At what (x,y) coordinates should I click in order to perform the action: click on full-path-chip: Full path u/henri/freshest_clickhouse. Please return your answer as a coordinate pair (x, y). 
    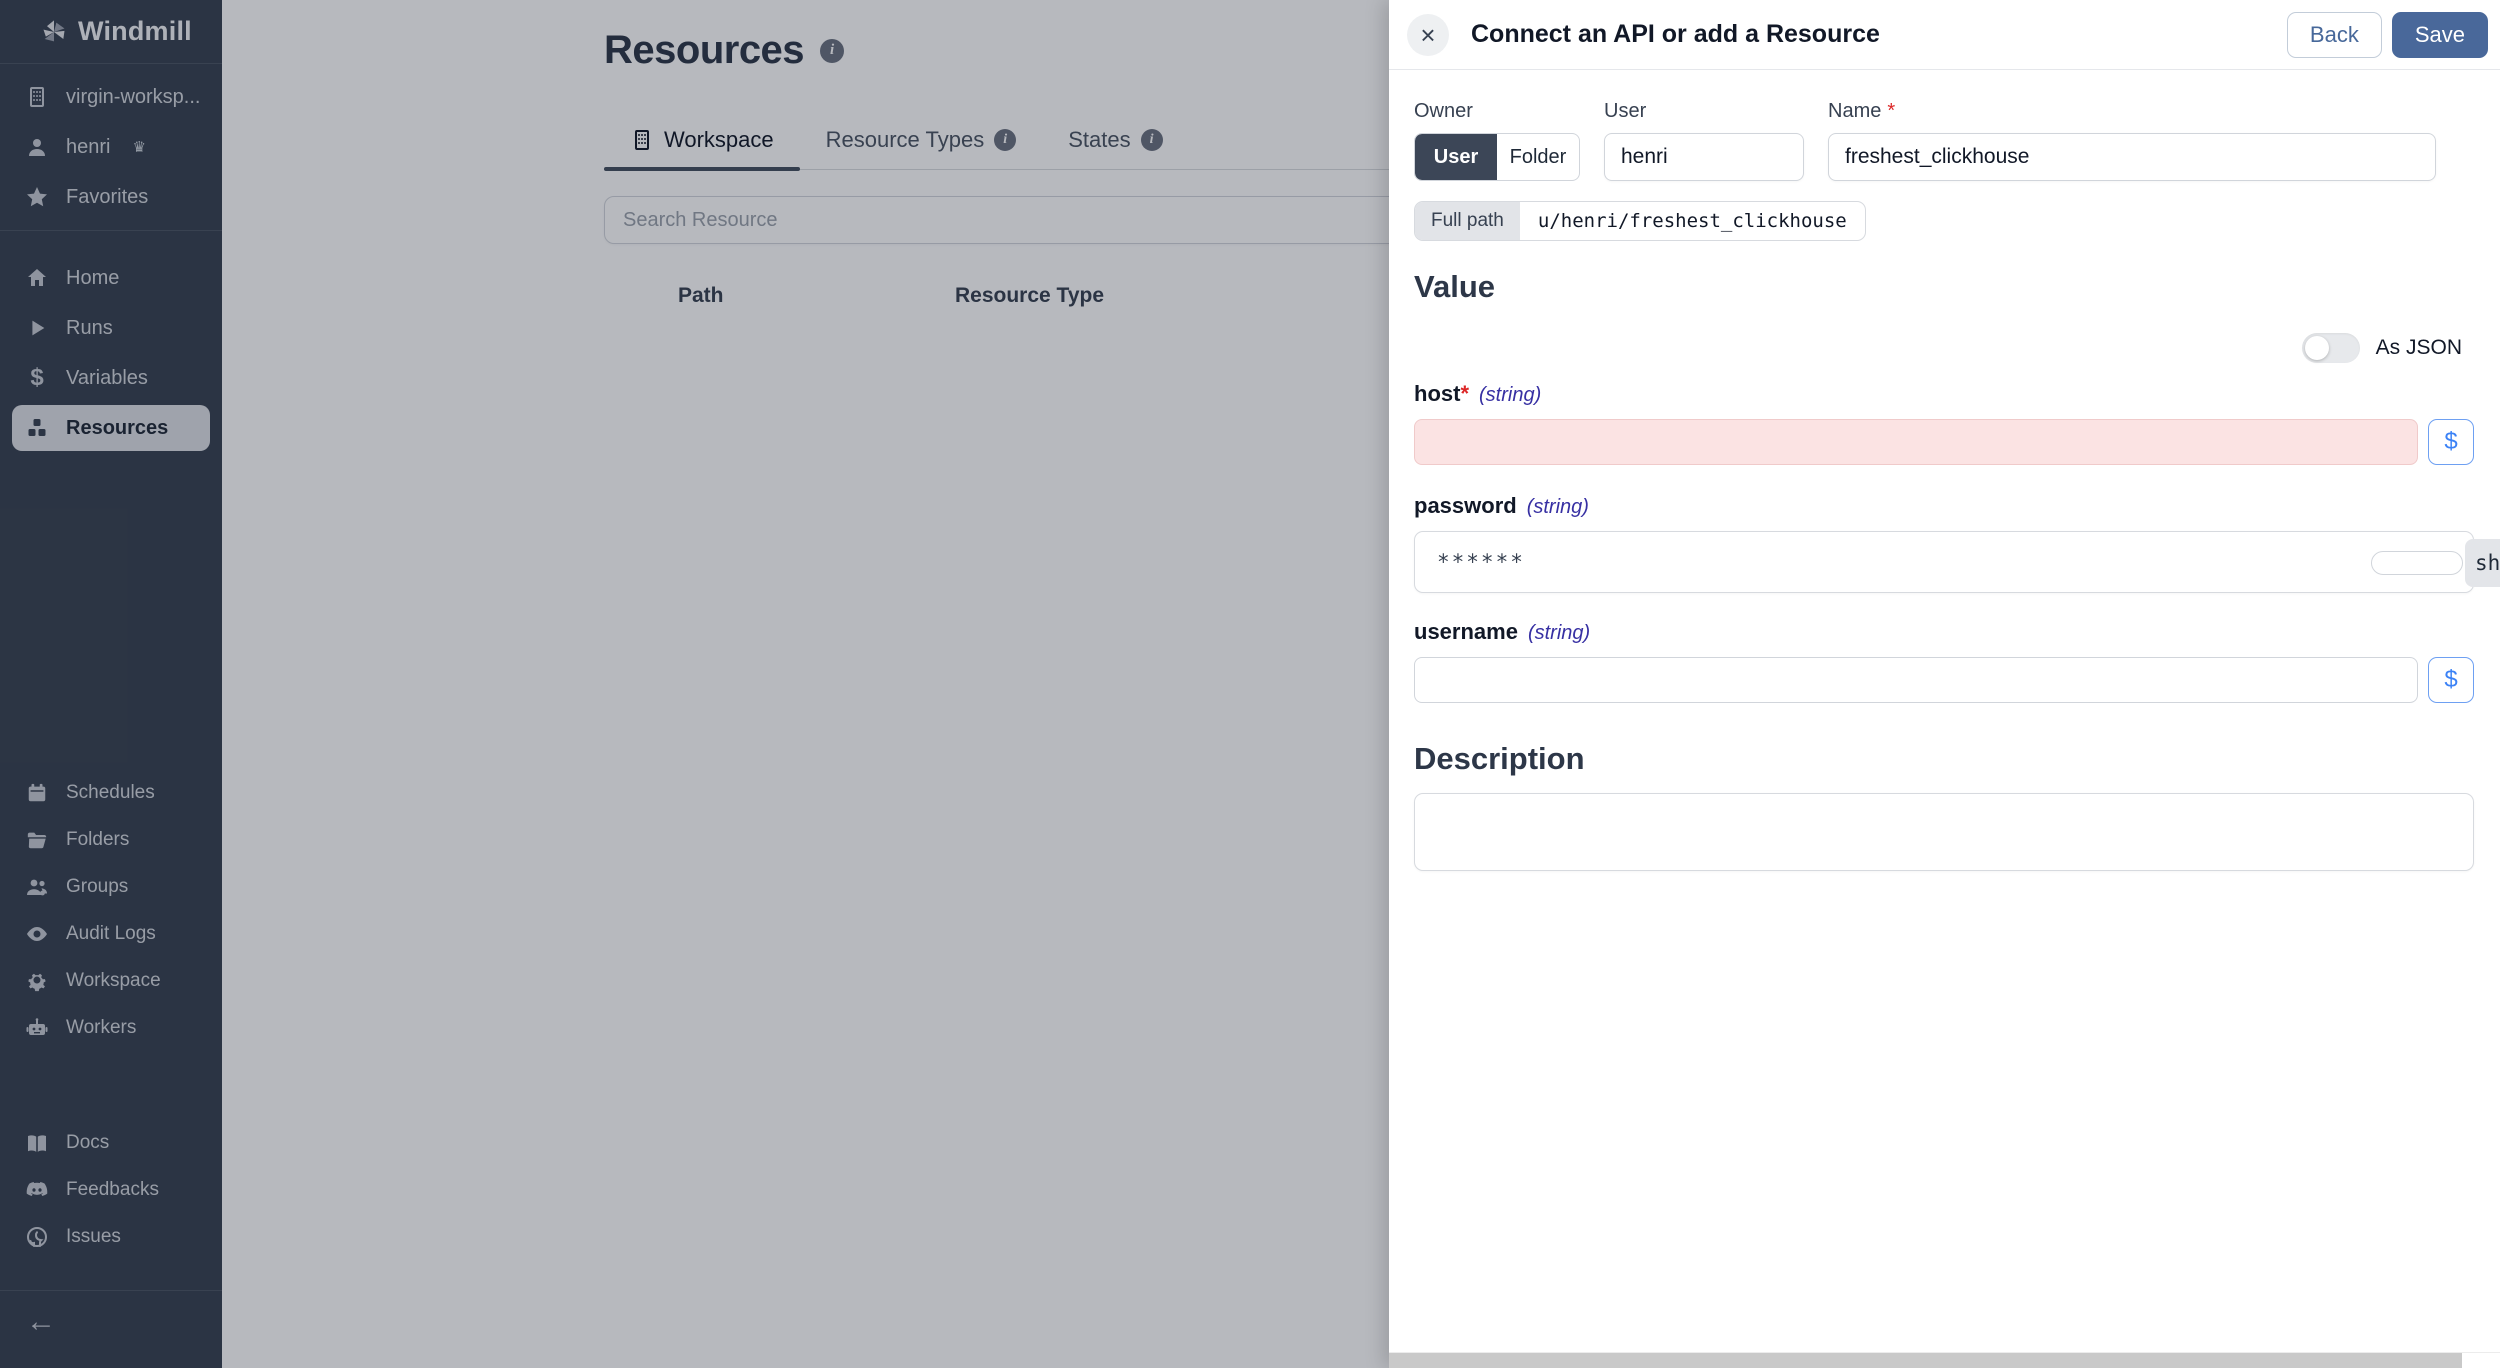
    Looking at the image, I should click on (1640, 221).